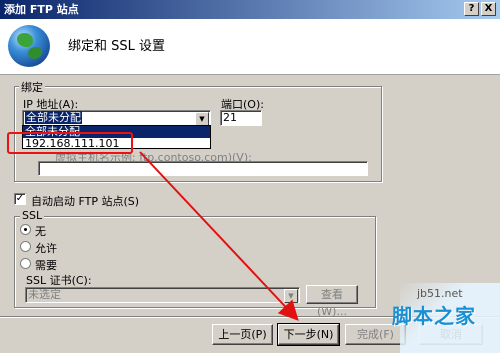  I want to click on watermark-text: 脚本之家, so click(434, 316).